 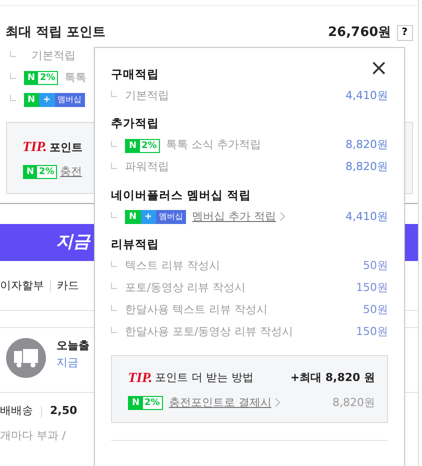 What do you see at coordinates (33, 436) in the screenshot?
I see `shipping-note: 개마다 부과 /` at bounding box center [33, 436].